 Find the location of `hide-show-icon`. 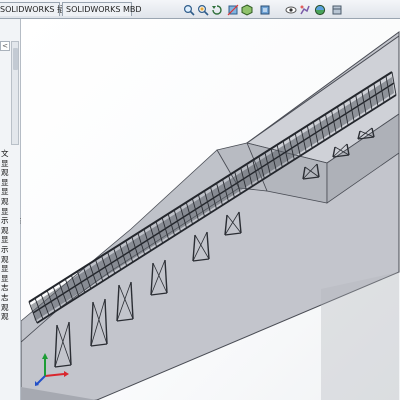

hide-show-icon is located at coordinates (290, 9).